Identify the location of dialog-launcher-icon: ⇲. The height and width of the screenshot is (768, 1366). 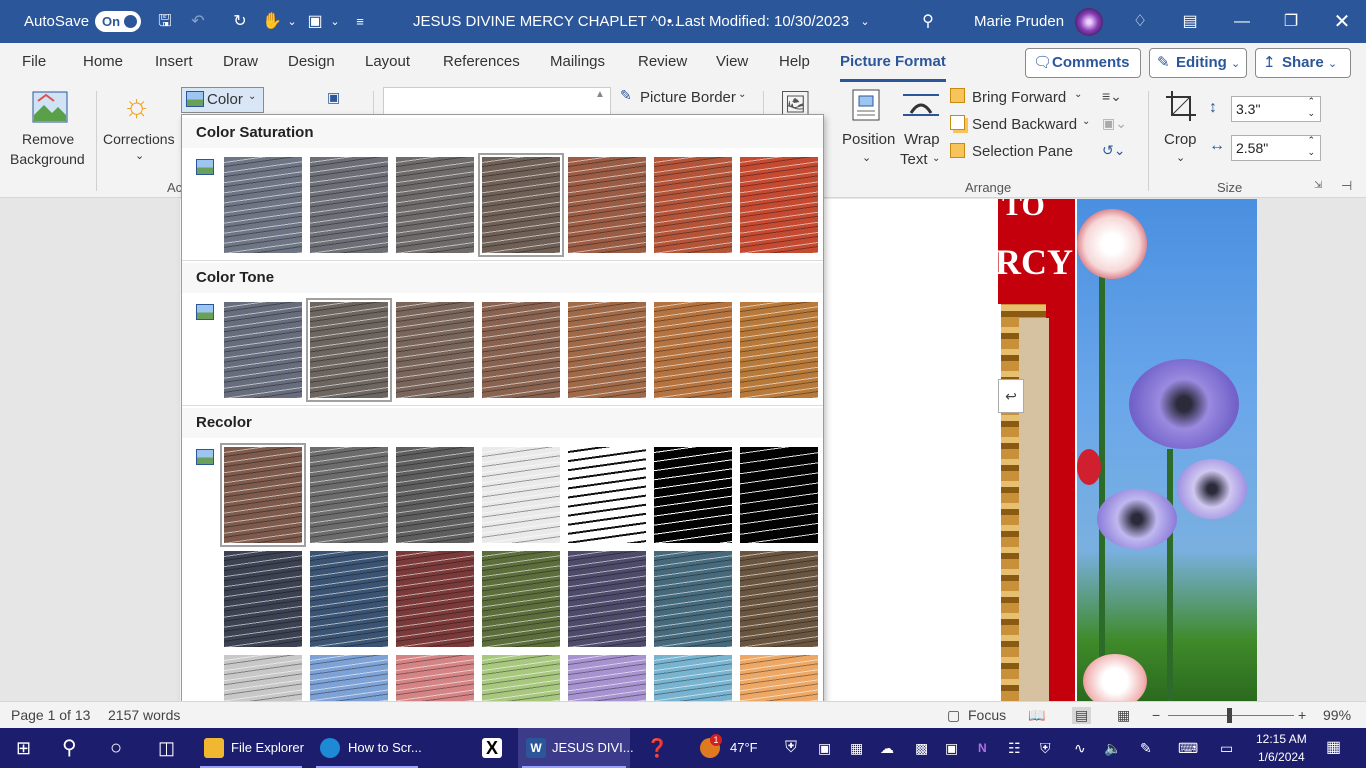
(1318, 185).